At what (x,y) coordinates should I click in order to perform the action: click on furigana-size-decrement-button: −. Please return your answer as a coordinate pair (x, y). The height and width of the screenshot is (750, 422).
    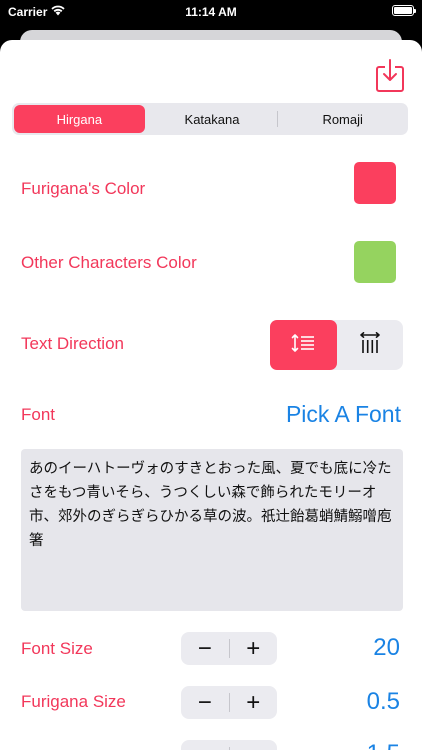
    Looking at the image, I should click on (205, 702).